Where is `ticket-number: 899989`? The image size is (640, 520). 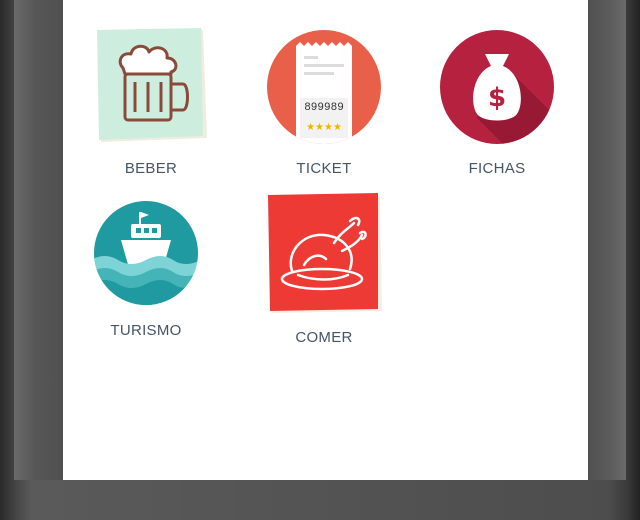
ticket-number: 899989 is located at coordinates (324, 108).